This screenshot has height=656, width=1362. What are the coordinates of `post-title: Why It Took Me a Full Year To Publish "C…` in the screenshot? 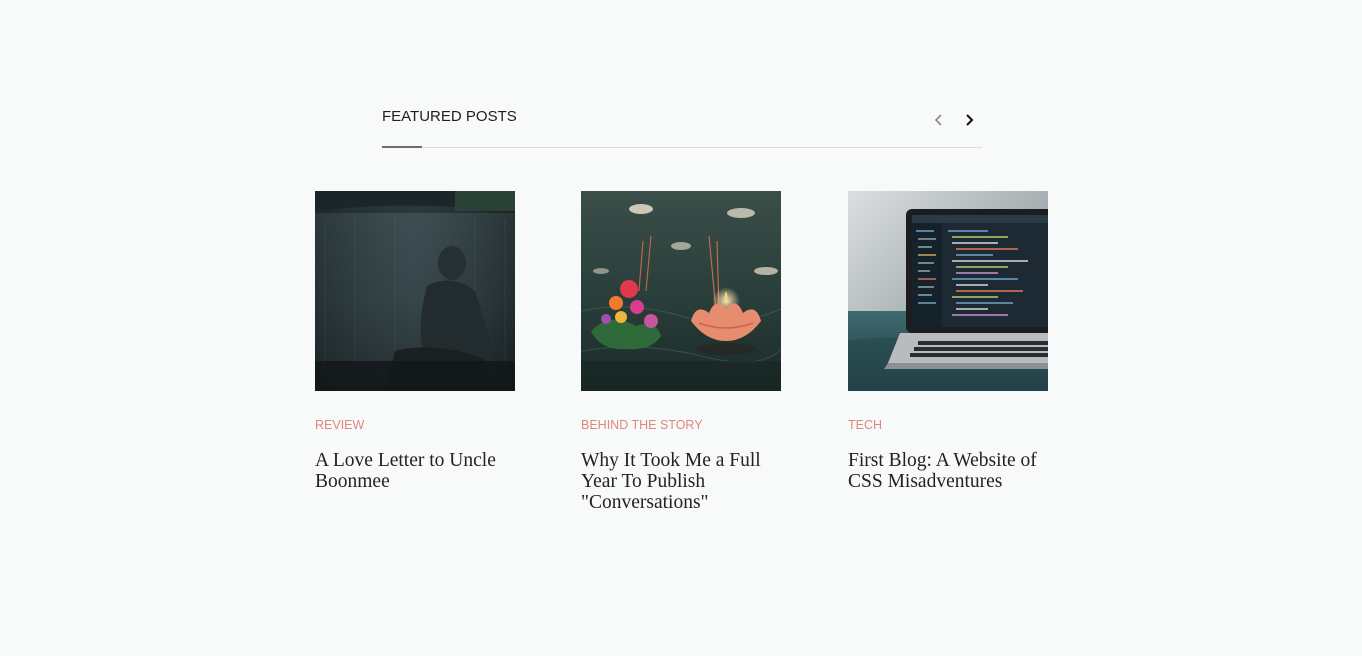 It's located at (681, 481).